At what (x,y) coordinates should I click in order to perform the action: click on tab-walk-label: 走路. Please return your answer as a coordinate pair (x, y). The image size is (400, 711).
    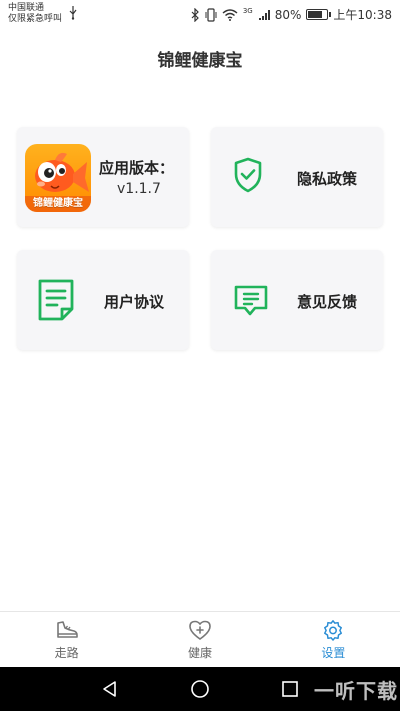
    Looking at the image, I should click on (66, 652).